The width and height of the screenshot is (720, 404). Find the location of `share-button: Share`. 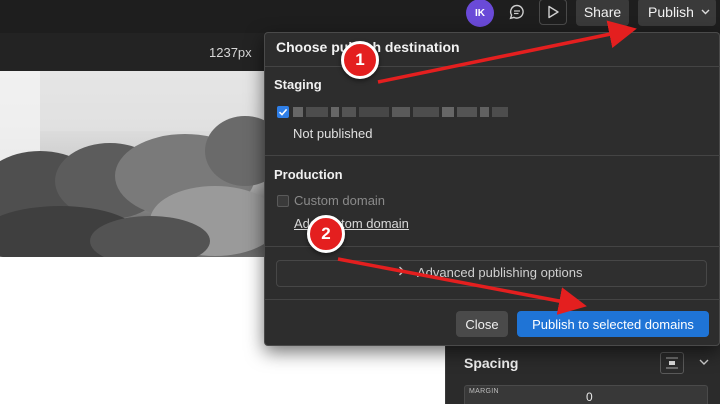

share-button: Share is located at coordinates (602, 13).